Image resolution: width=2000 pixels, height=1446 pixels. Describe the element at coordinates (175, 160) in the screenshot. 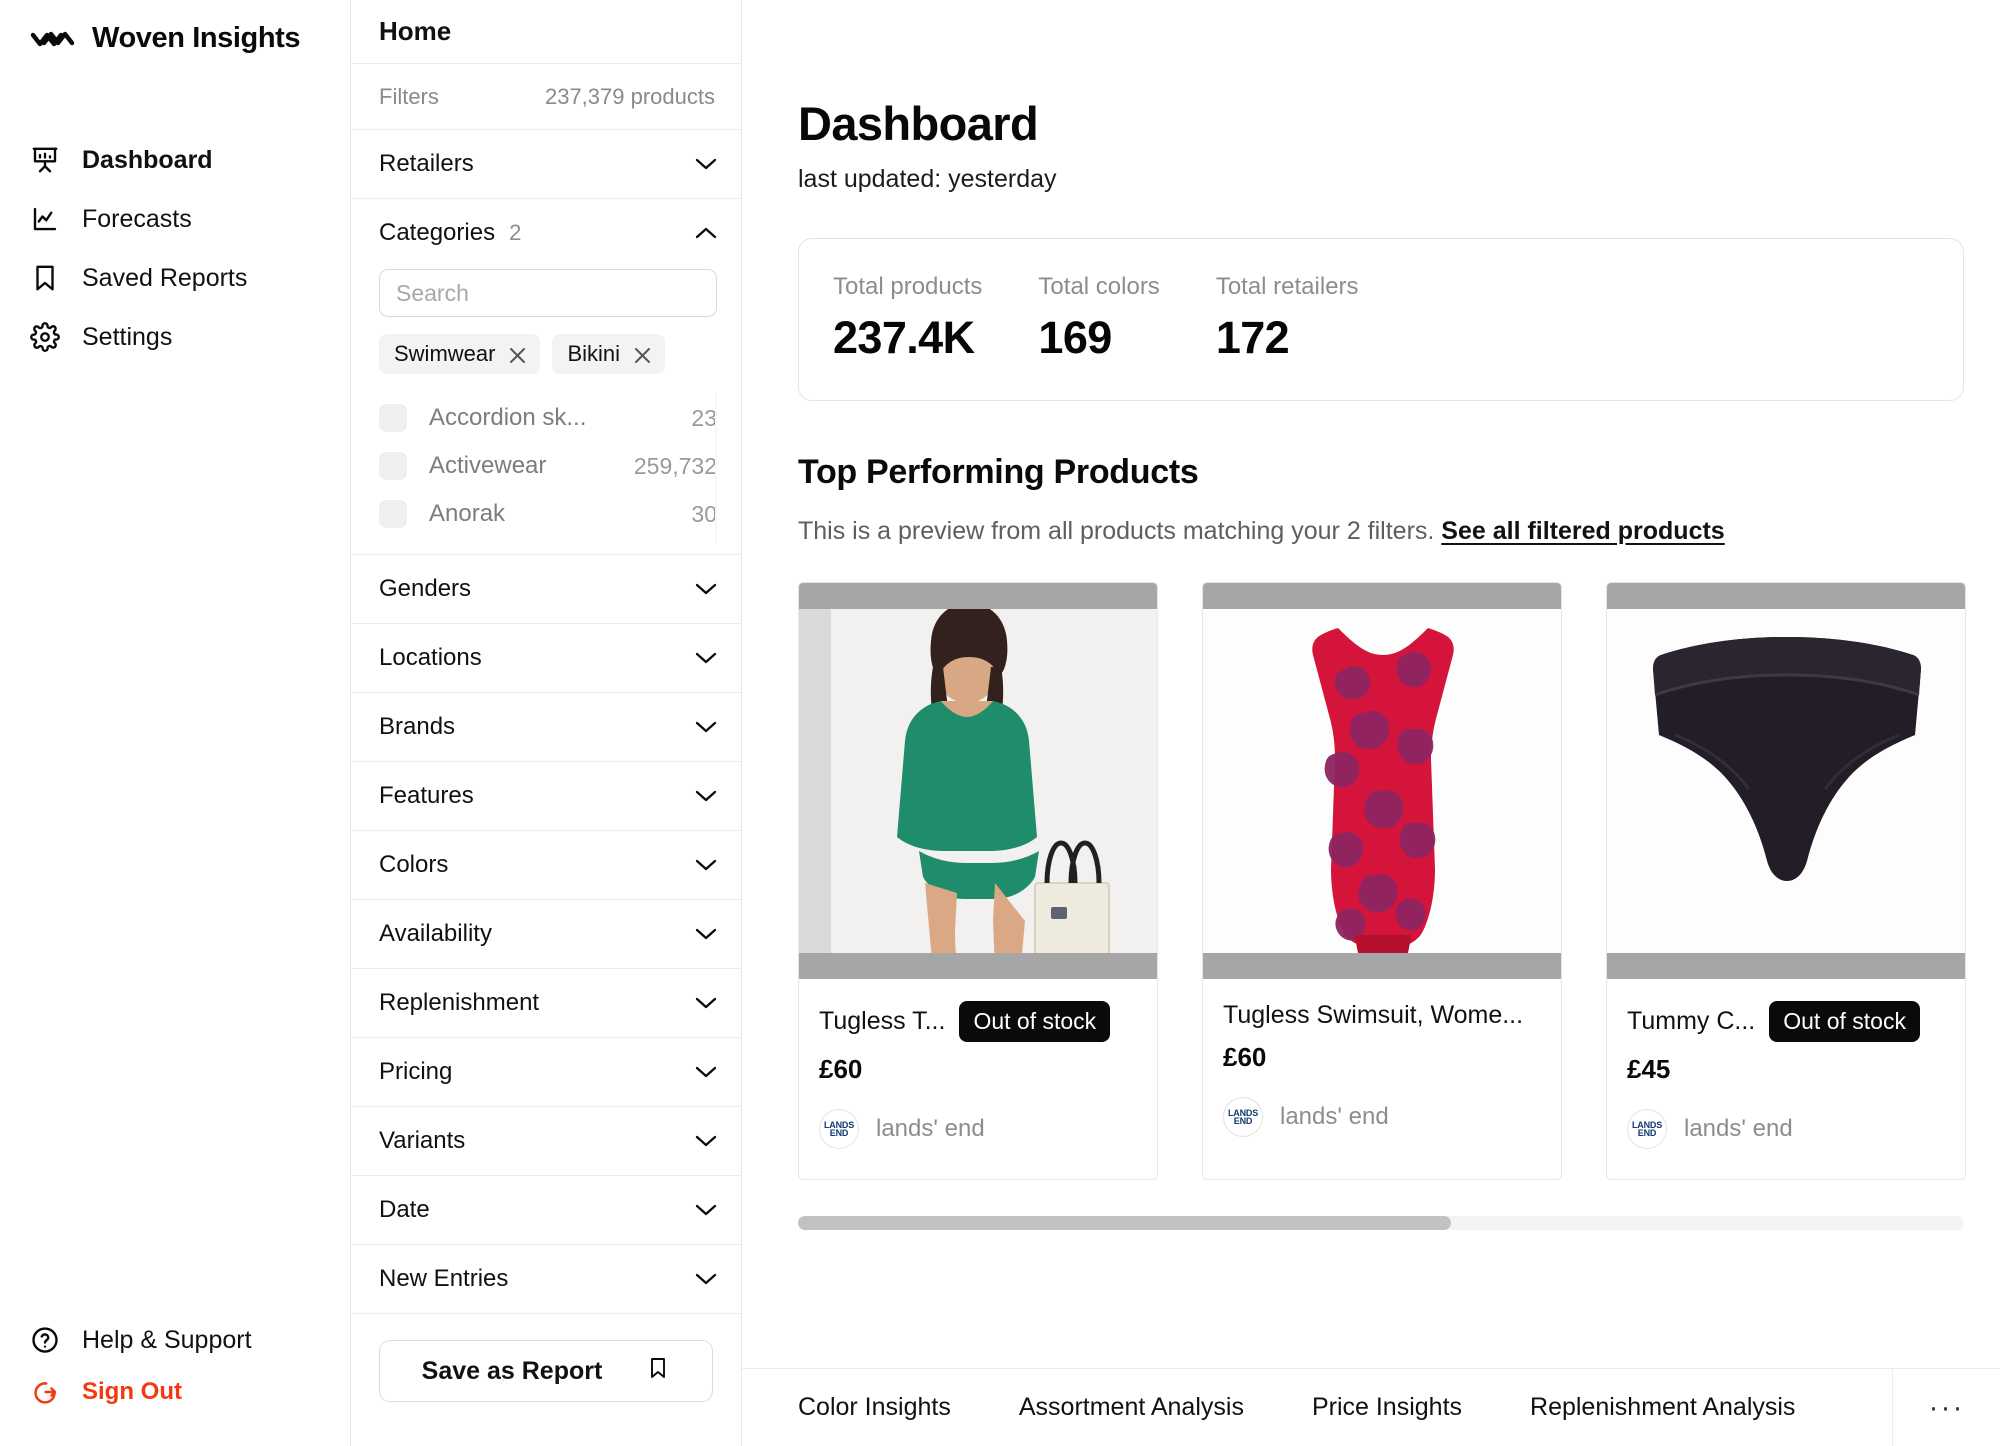

I see `sidebar-item-dashboard: Dashboard` at that location.